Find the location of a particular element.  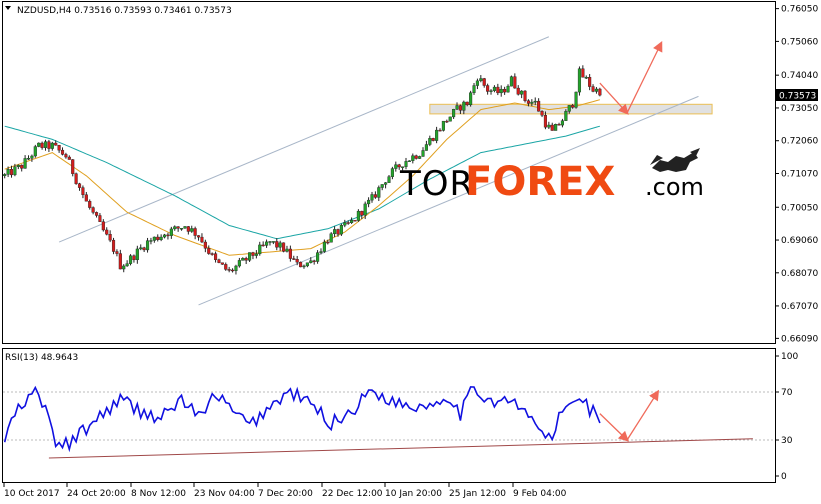

price-tick-label: 0.73050 is located at coordinates (799, 109).